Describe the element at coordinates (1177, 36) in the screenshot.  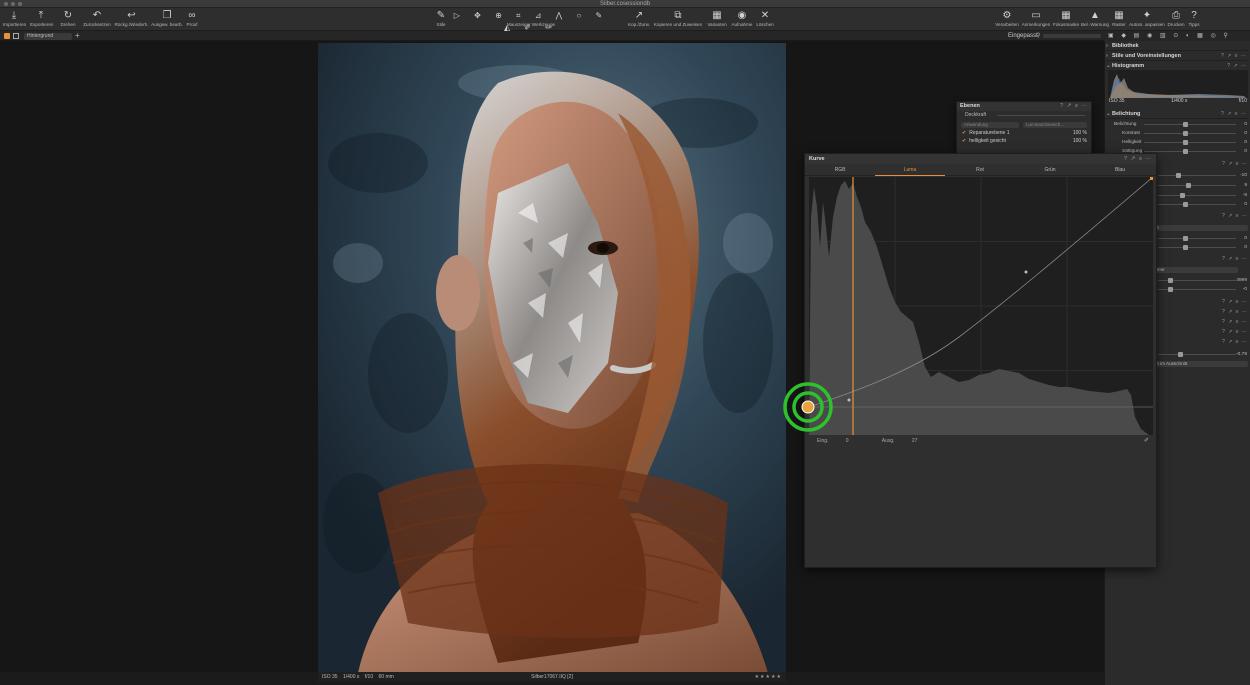
I see `tool-tabs-bar: ▣ ◆ ▤ ◉ ▥ ⊙ ◐ ▦ ◎ ⚲` at that location.